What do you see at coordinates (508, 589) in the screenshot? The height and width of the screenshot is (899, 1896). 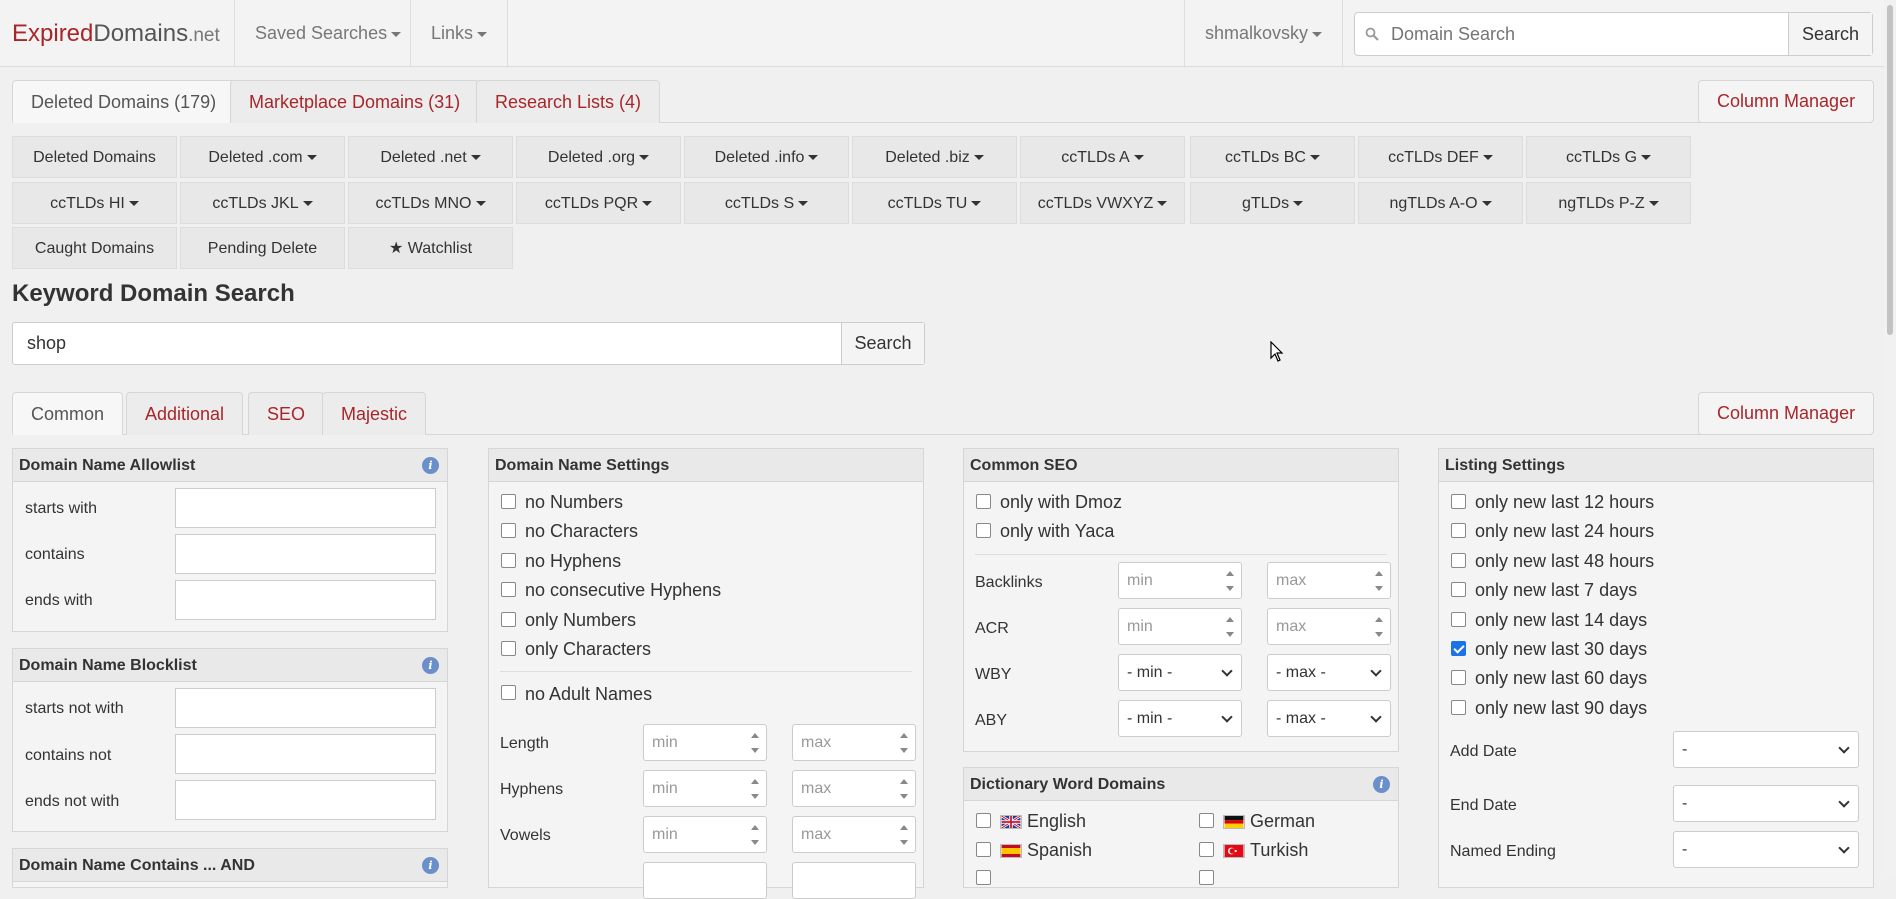 I see `no-consecutive-hyphens-checkbox` at bounding box center [508, 589].